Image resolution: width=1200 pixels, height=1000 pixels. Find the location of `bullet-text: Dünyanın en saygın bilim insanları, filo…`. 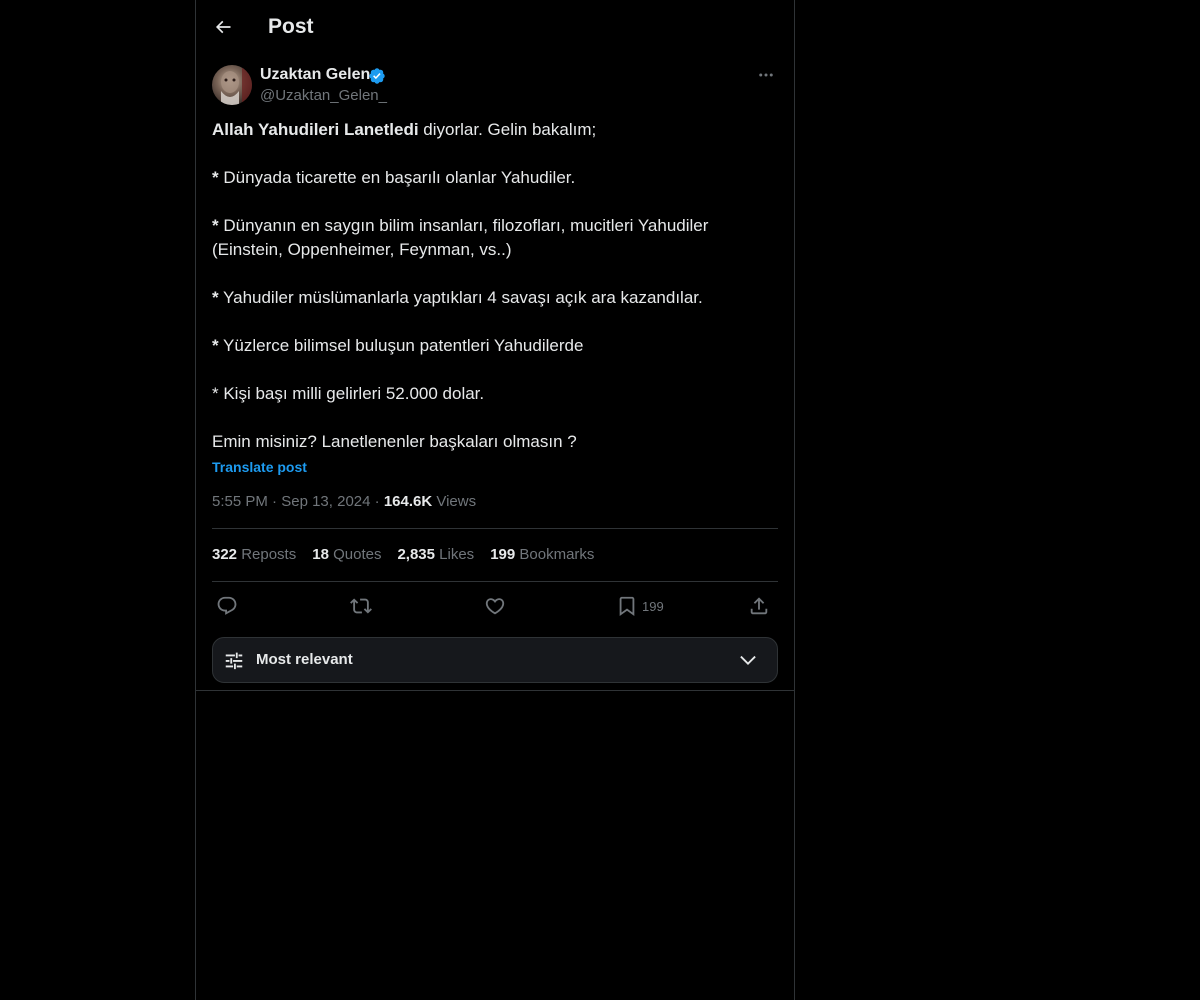

bullet-text: Dünyanın en saygın bilim insanları, filo… is located at coordinates (463, 225).